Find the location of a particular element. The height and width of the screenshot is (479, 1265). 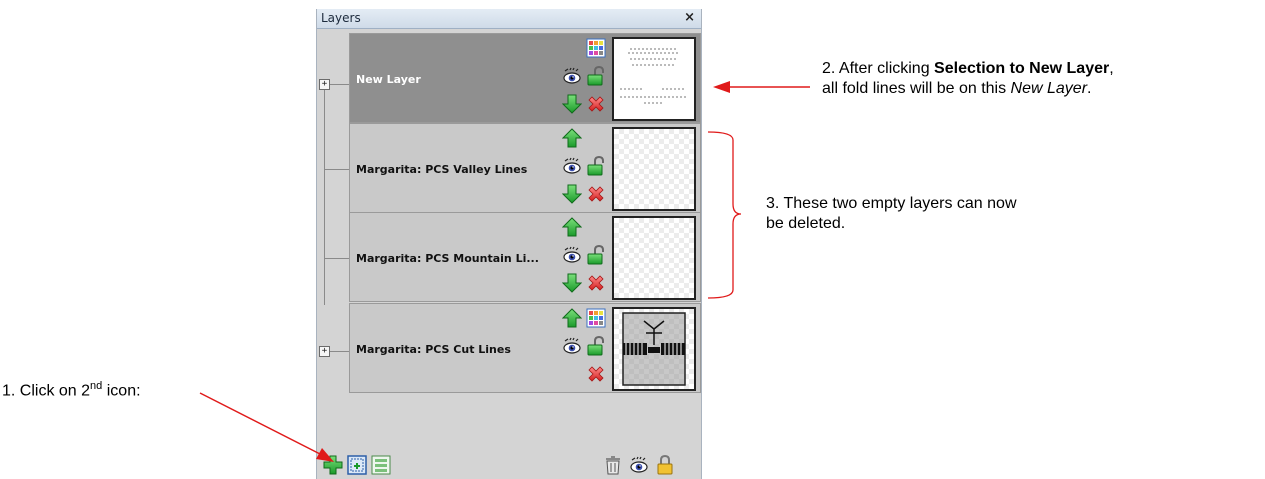

bracket-empty-layers is located at coordinates (724, 215).